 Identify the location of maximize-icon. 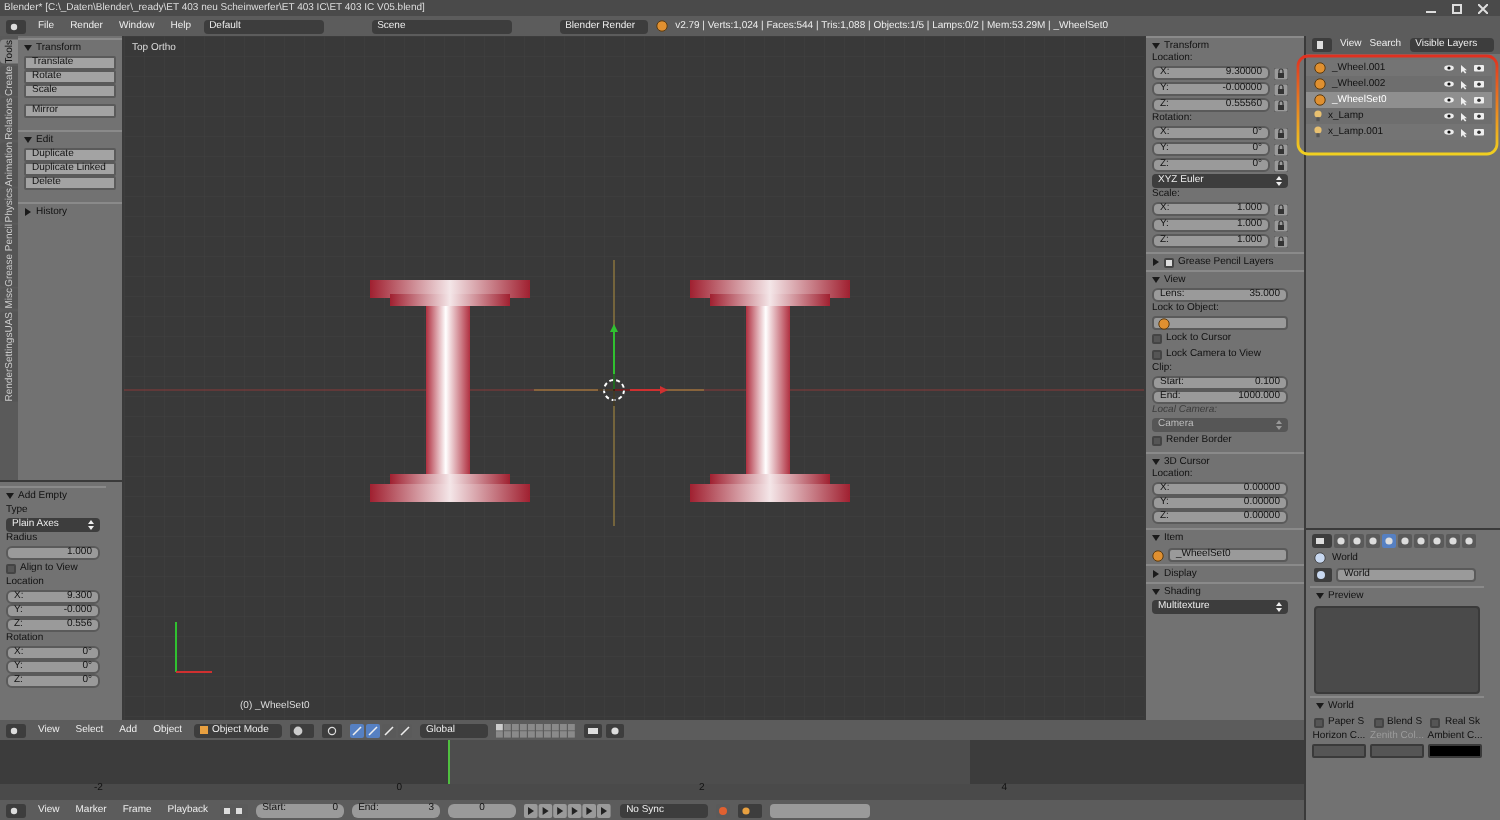
(1457, 8).